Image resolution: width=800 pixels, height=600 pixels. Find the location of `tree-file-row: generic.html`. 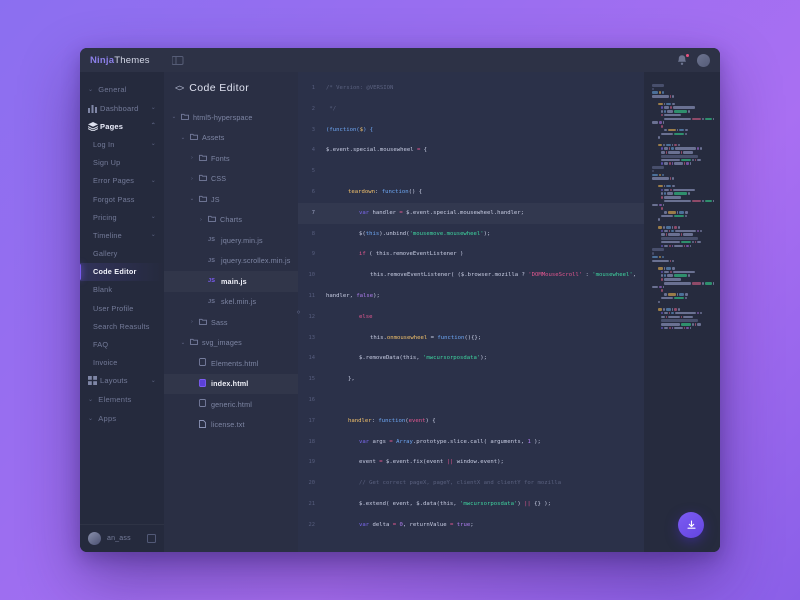

tree-file-row: generic.html is located at coordinates (231, 404).